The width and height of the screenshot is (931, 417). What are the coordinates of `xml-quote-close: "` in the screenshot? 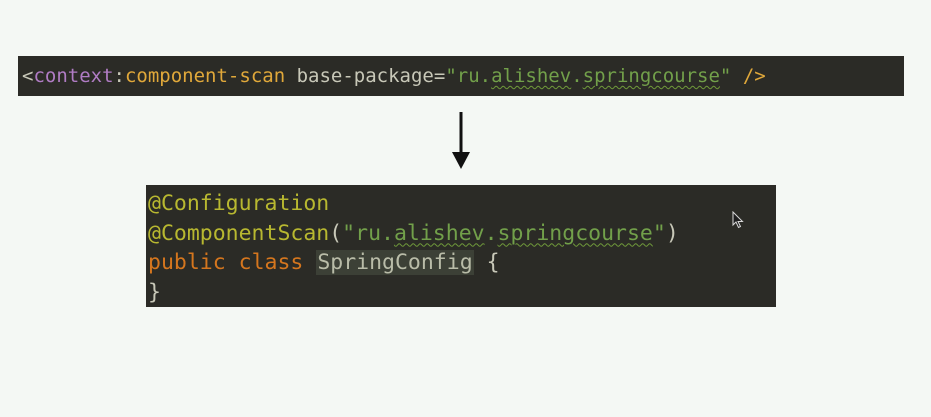 It's located at (725, 76).